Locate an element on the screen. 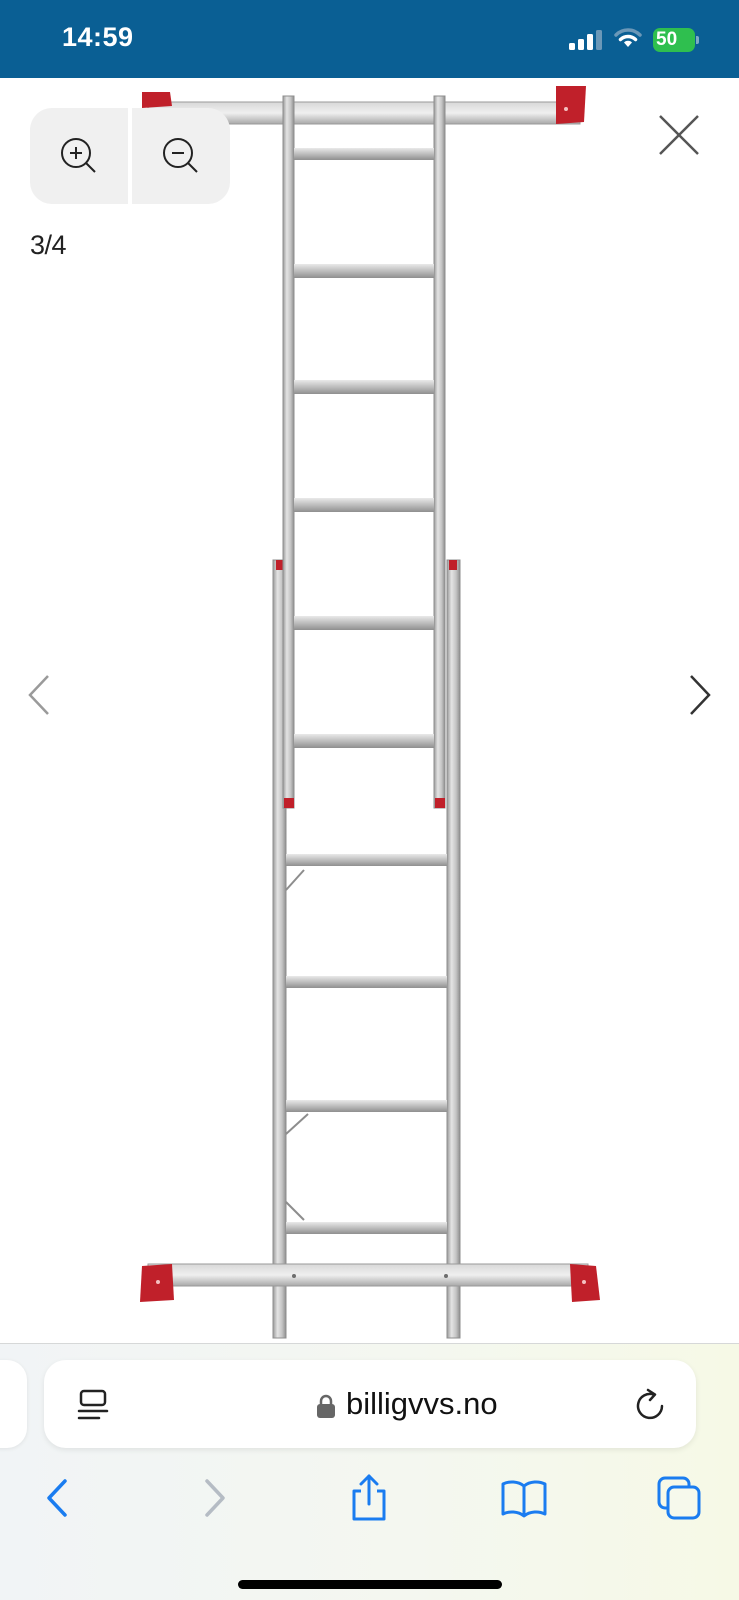 The height and width of the screenshot is (1600, 739). zoom-controls is located at coordinates (130, 156).